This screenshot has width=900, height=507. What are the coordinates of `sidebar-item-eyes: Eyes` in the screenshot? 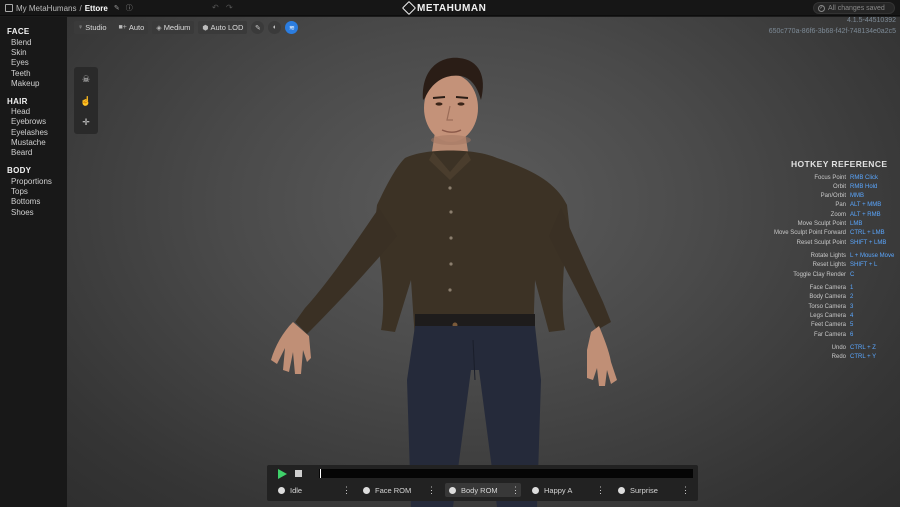 It's located at (20, 62).